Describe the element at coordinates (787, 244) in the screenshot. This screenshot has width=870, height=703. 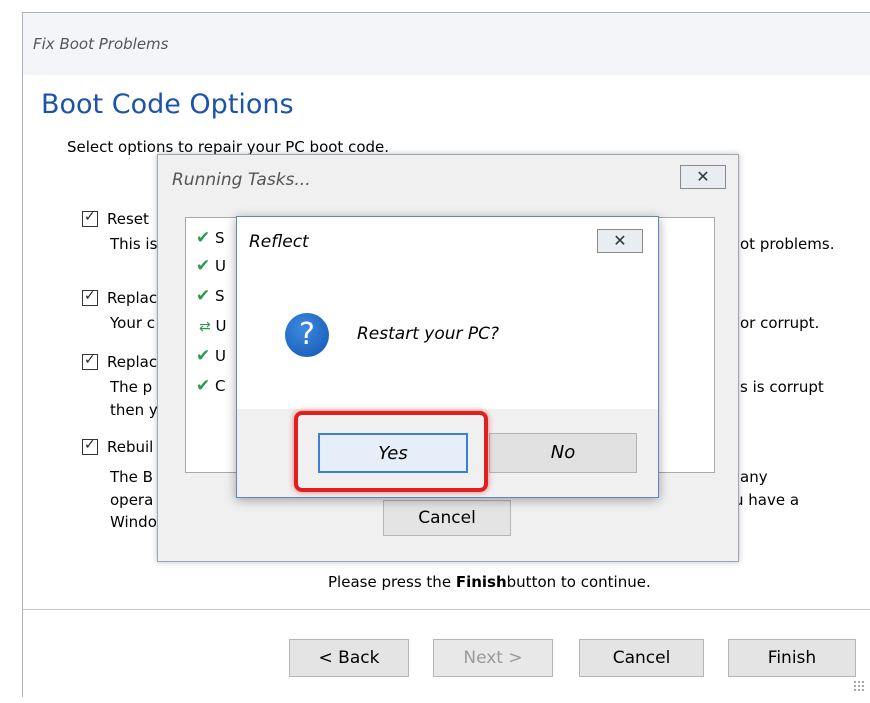
I see `option-reset-desc-end: ot problems.` at that location.